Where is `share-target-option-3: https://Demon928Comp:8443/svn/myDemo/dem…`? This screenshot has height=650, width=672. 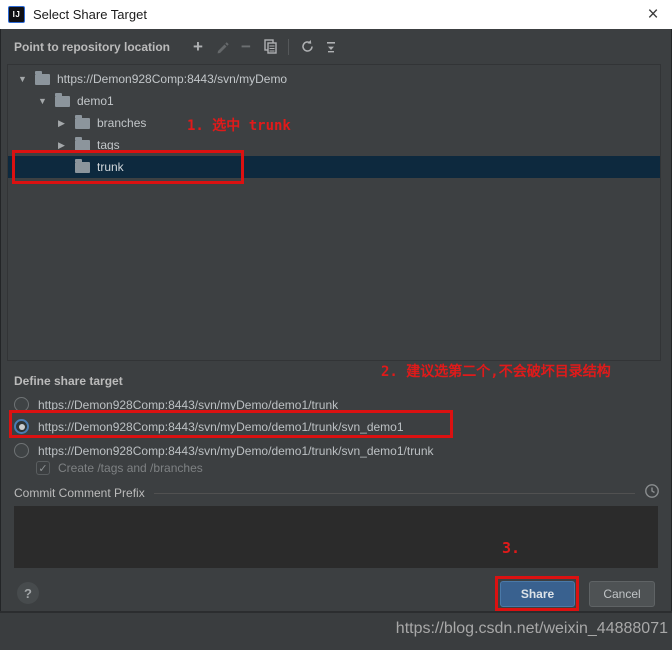
share-target-option-3: https://Demon928Comp:8443/svn/myDemo/dem… is located at coordinates (224, 450).